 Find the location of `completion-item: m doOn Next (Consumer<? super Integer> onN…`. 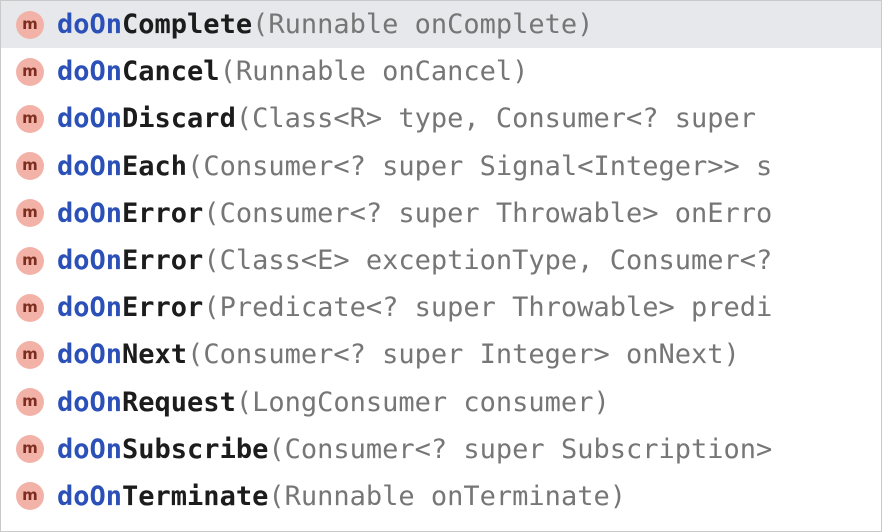

completion-item: m doOn Next (Consumer<? super Integer> onN… is located at coordinates (441, 354).